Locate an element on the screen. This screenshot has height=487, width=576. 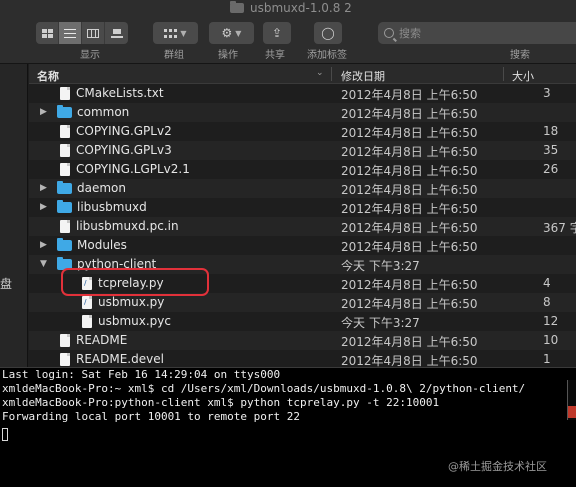
window-title: usbmuxd-1.0.8 2 is located at coordinates (291, 8).